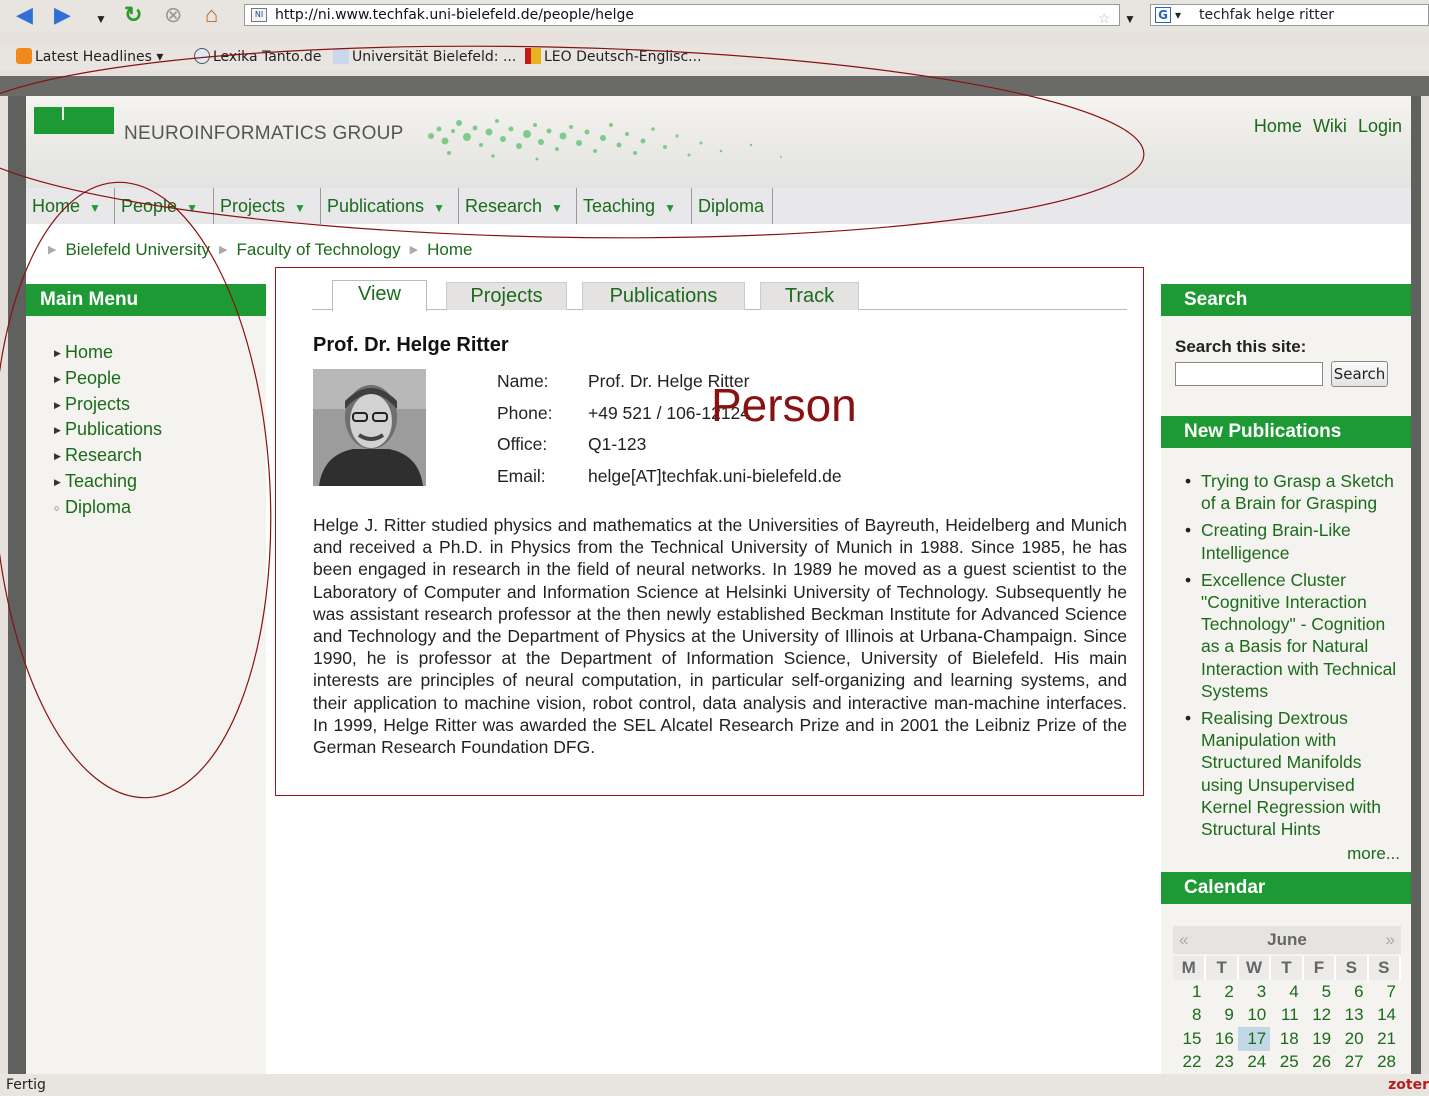 This screenshot has height=1096, width=1429. I want to click on back-arrow-icon: ◀, so click(24, 15).